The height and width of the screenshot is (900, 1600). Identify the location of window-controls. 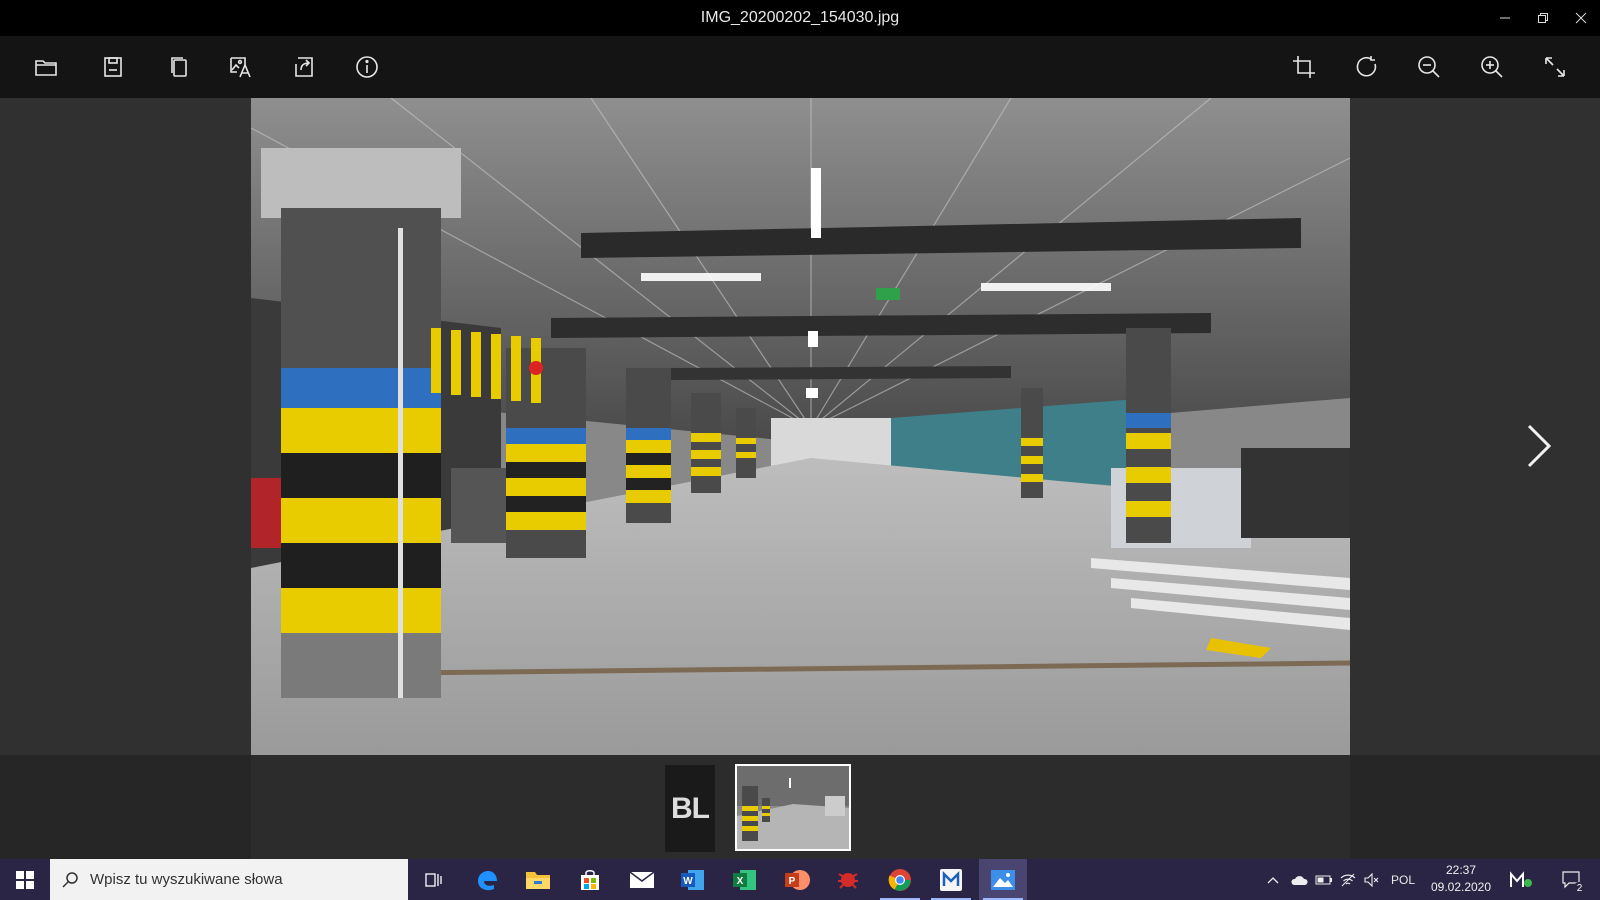
(1543, 18).